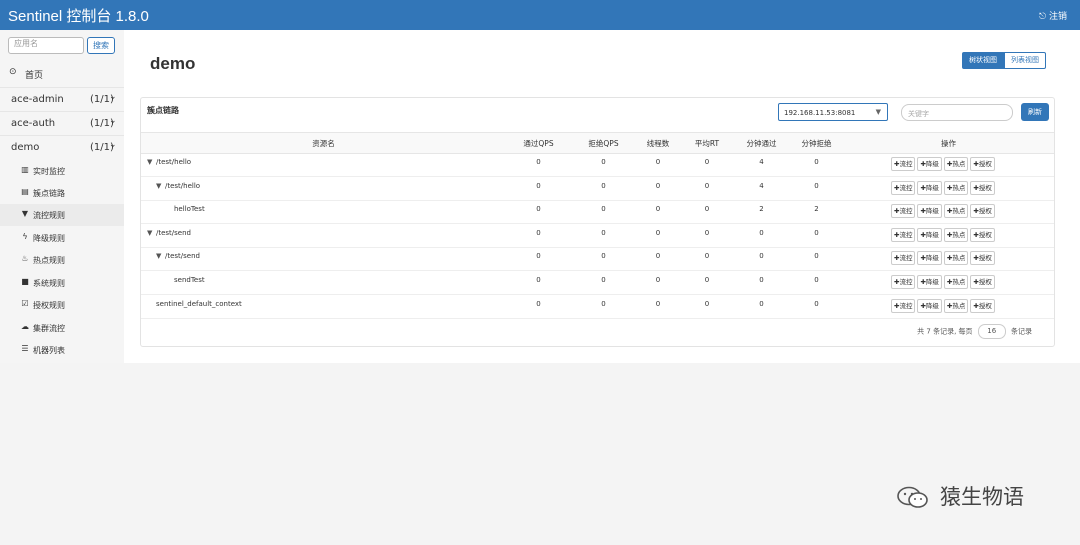  What do you see at coordinates (189, 280) in the screenshot?
I see `resource-name-cell: sendTest` at bounding box center [189, 280].